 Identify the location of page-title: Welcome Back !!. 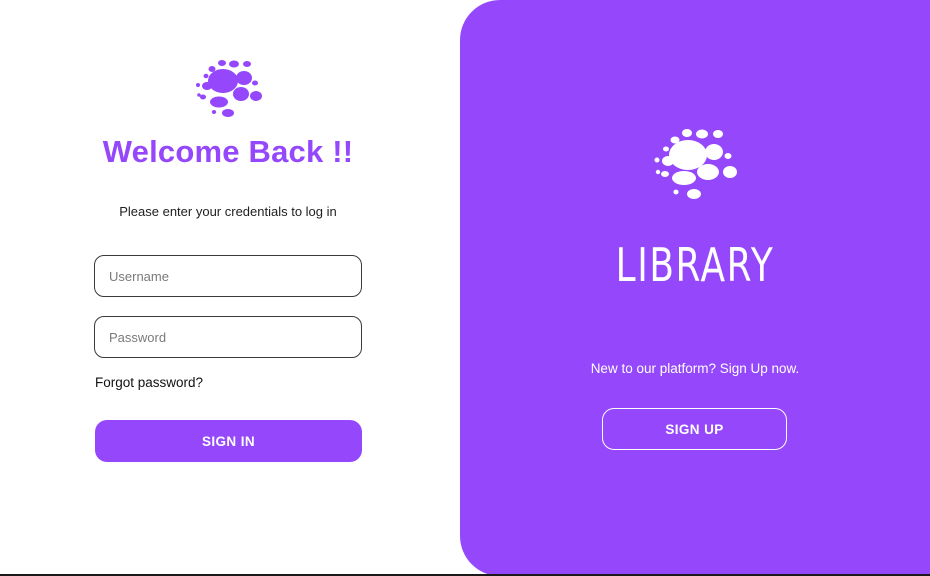
(228, 151).